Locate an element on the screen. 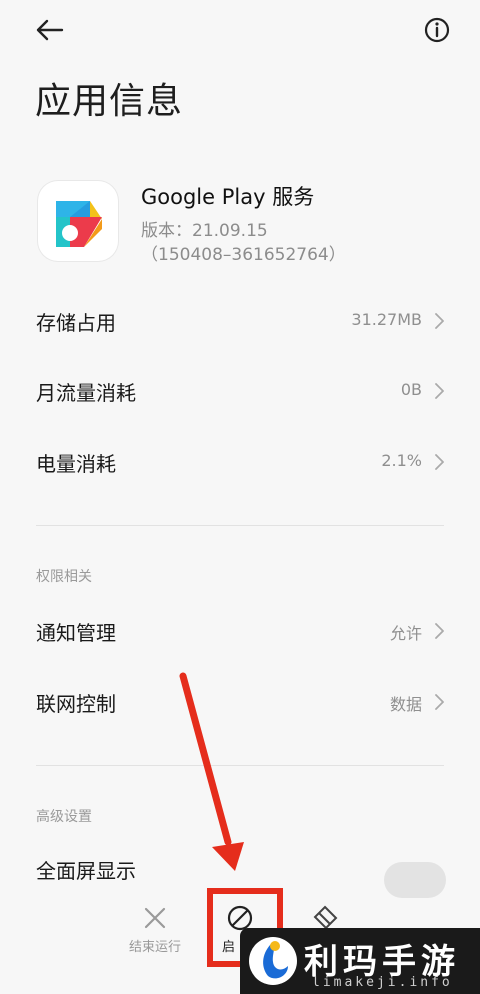 The height and width of the screenshot is (994, 480). back-arrow-icon is located at coordinates (49, 30).